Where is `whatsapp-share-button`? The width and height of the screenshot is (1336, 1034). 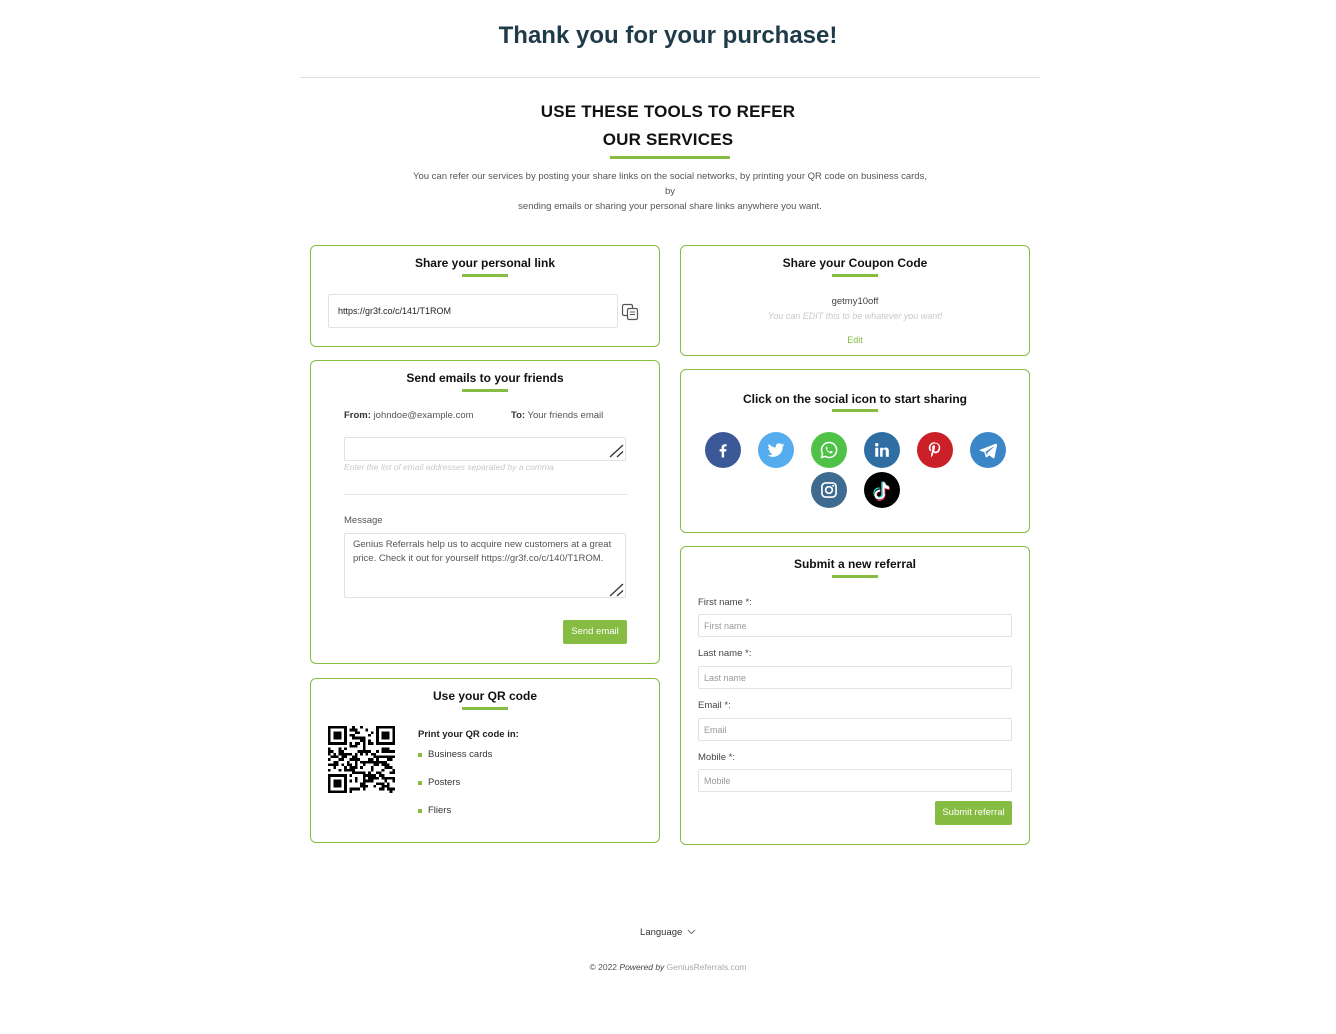 whatsapp-share-button is located at coordinates (828, 450).